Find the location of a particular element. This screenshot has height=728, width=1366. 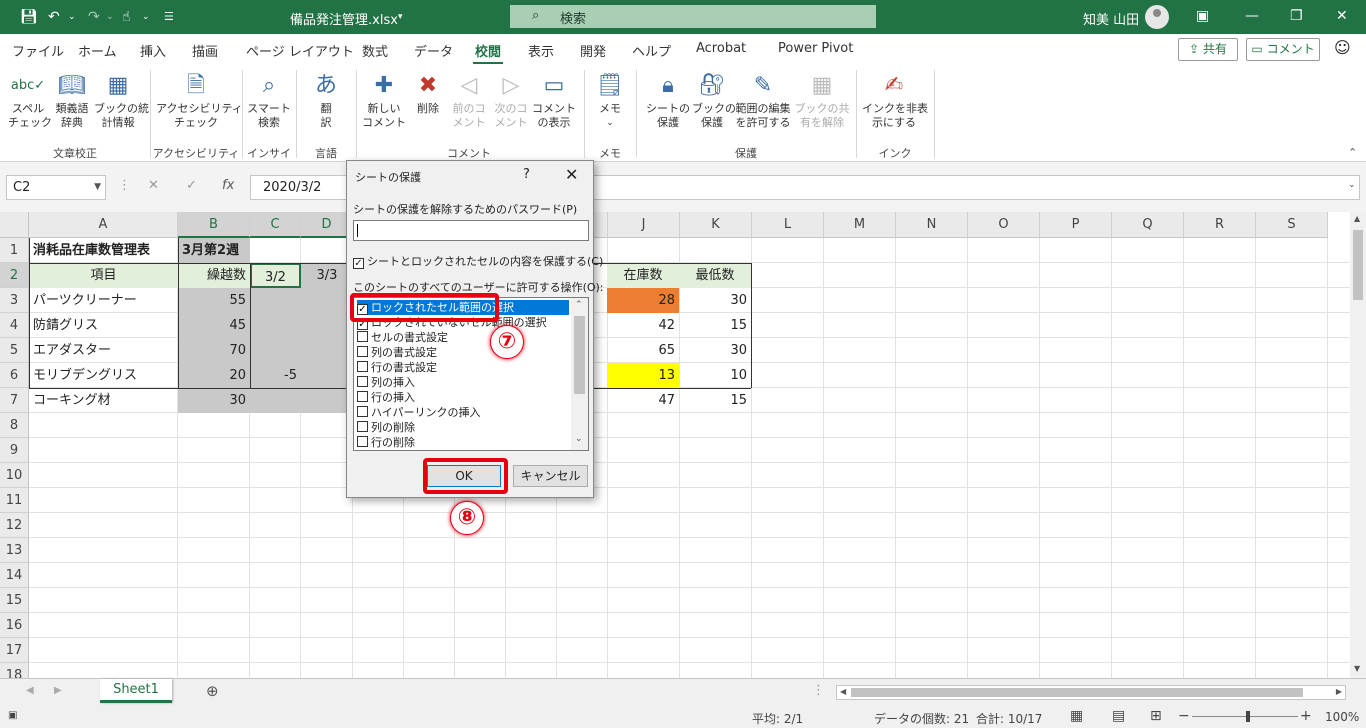

column-header-b: B is located at coordinates (214, 225).